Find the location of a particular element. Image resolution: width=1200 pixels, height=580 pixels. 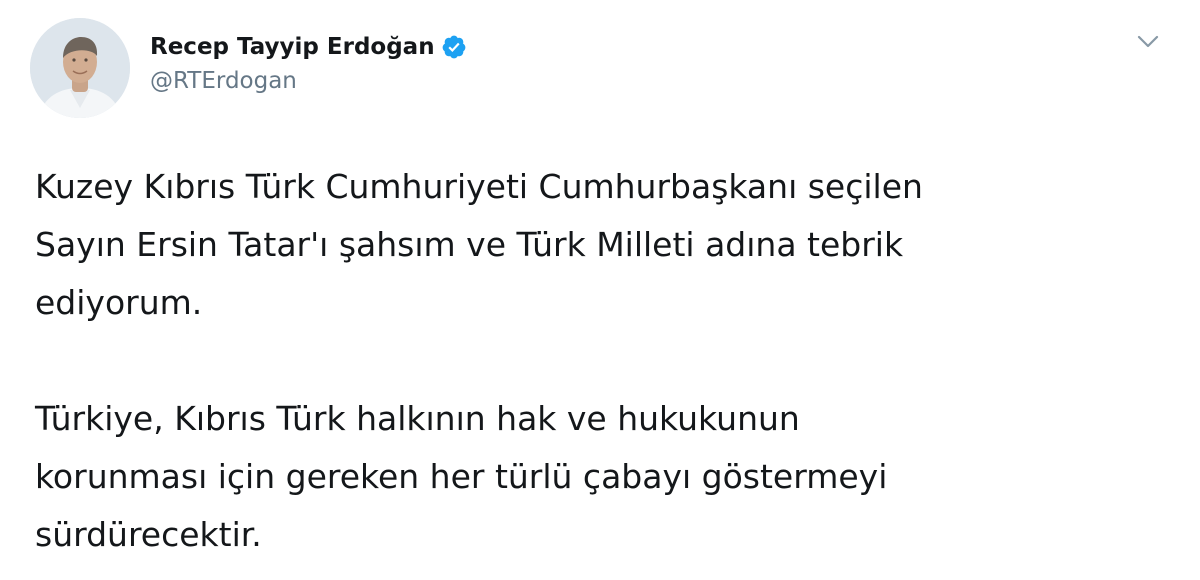

author-display-name: Recep Tayyip Erdoğan is located at coordinates (292, 47).